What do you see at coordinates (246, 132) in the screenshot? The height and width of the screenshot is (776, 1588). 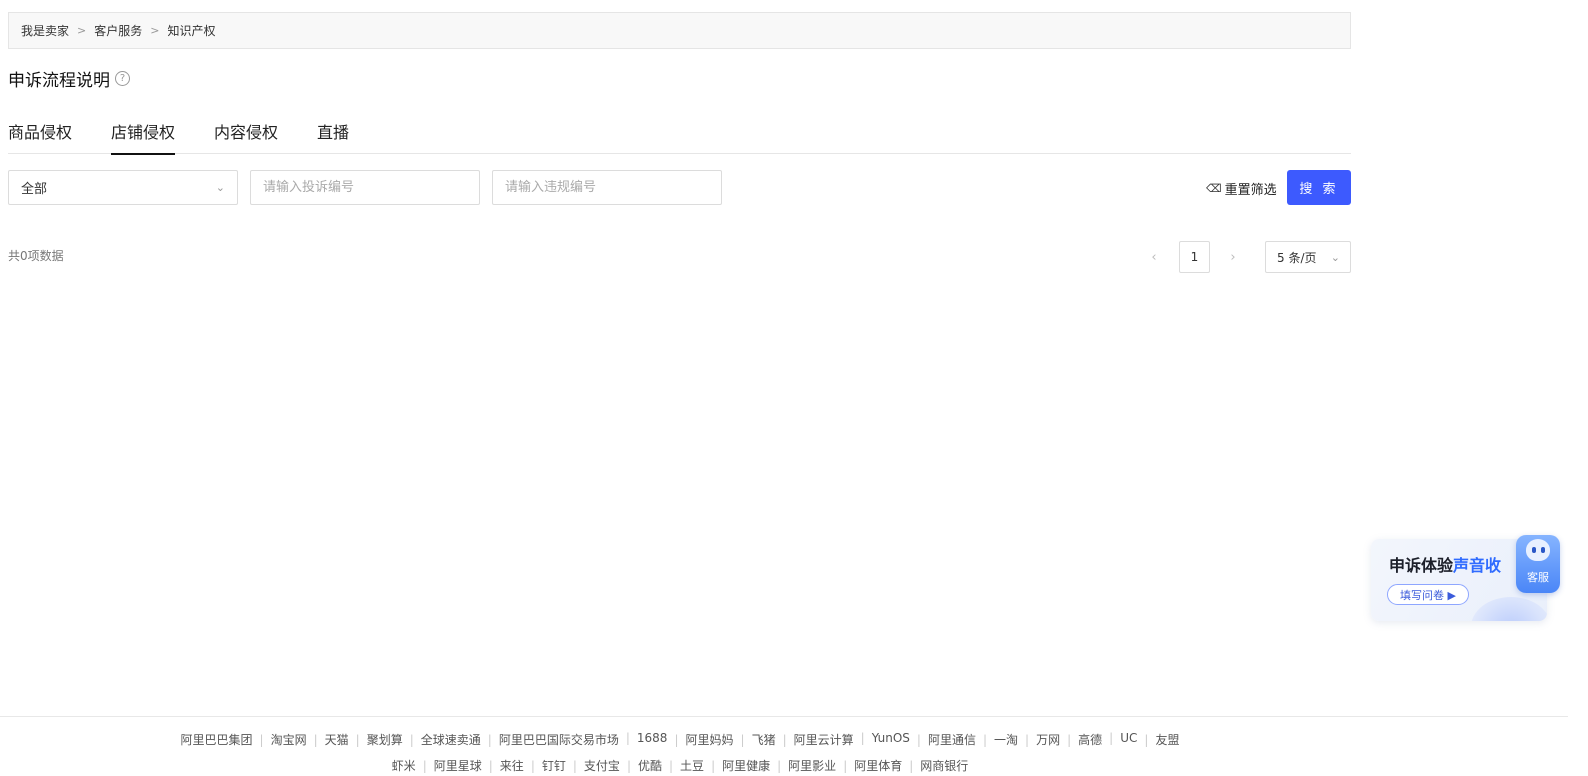 I see `tab-content-infringement: 内容侵权` at bounding box center [246, 132].